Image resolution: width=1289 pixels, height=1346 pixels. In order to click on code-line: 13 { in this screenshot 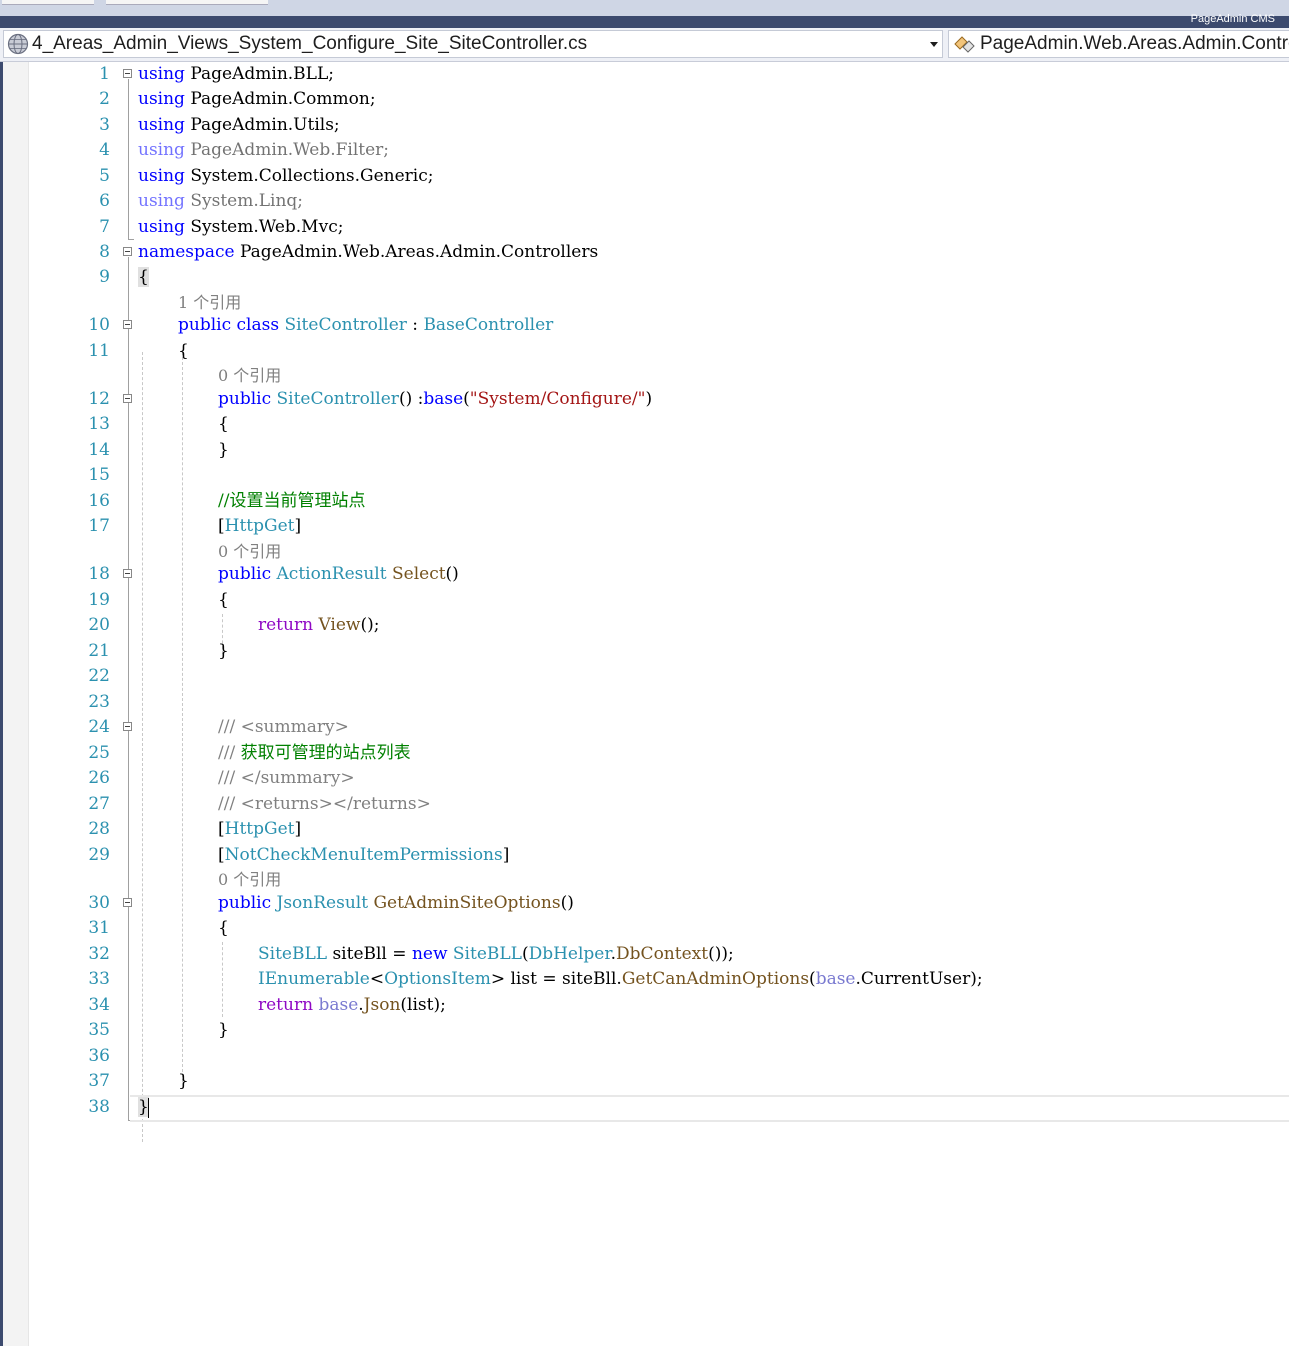, I will do `click(659, 424)`.